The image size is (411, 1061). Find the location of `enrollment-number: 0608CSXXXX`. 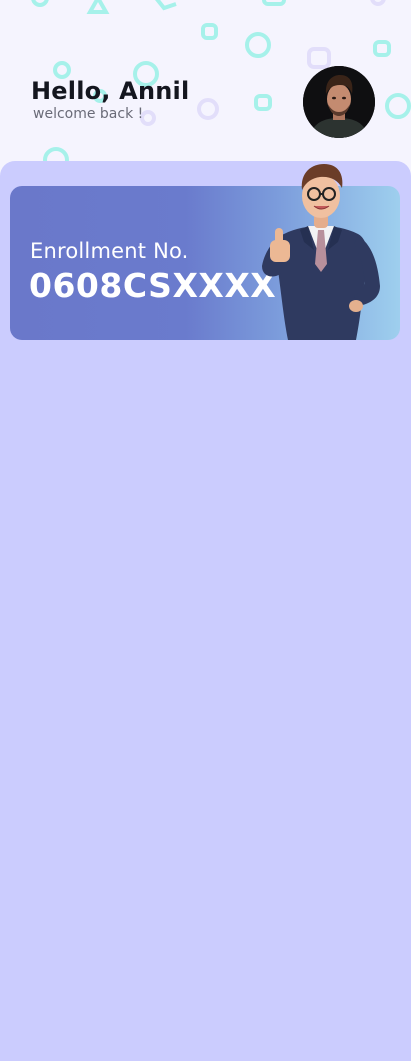

enrollment-number: 0608CSXXXX is located at coordinates (153, 285).